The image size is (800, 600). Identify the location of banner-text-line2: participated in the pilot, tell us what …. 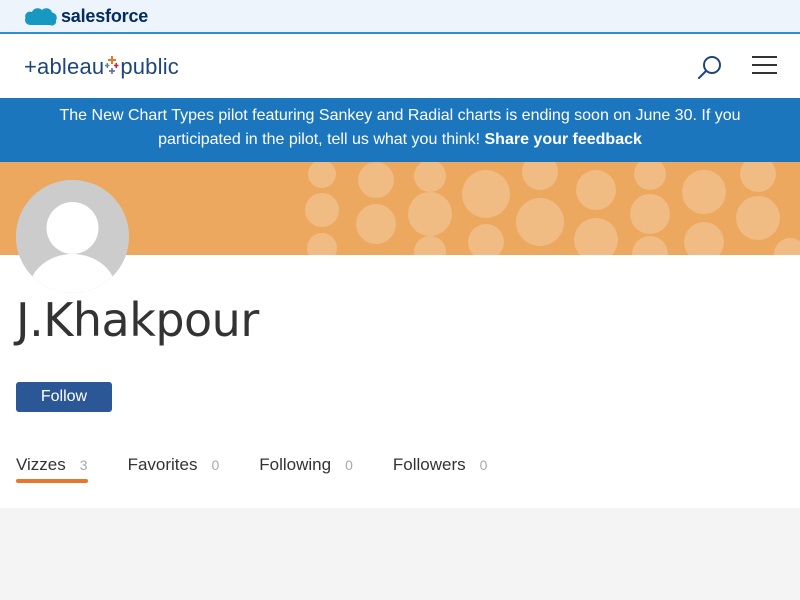
(400, 140).